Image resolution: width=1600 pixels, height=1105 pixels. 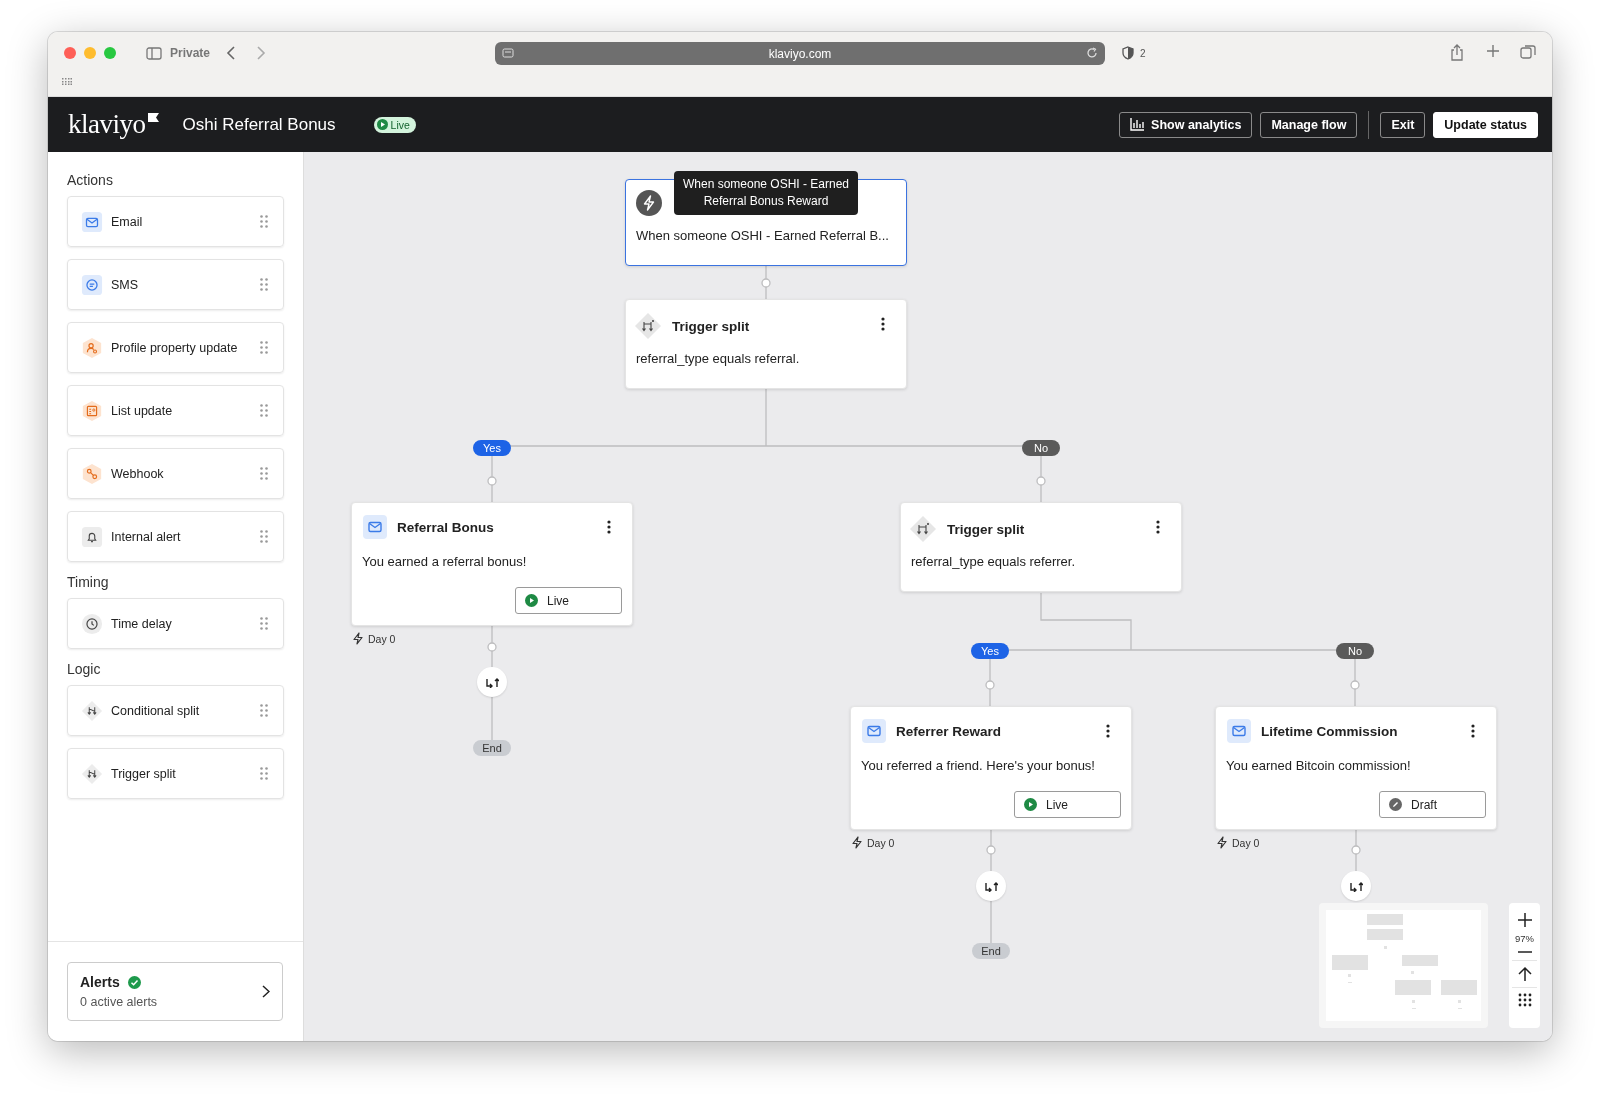 I want to click on zoom-in-icon, so click(x=1524, y=920).